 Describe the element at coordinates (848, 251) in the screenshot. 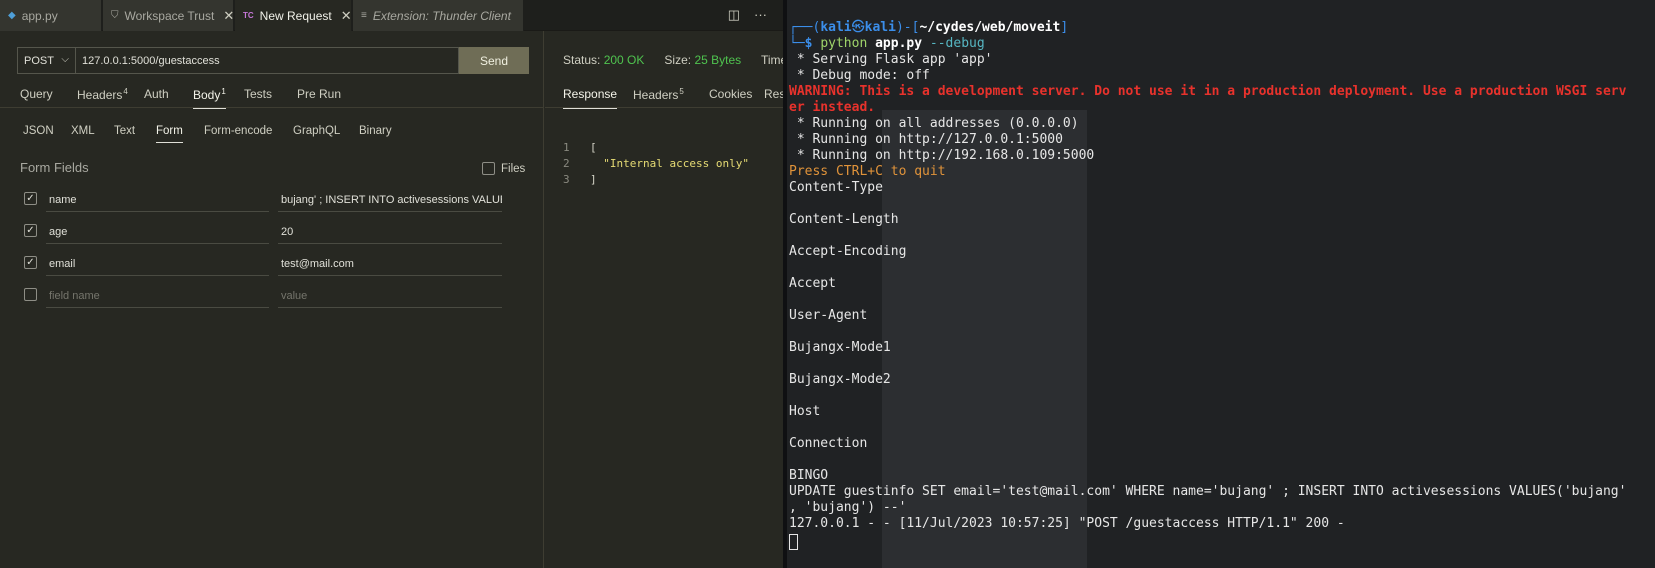

I see `terminal-line: Accept-Encoding` at that location.